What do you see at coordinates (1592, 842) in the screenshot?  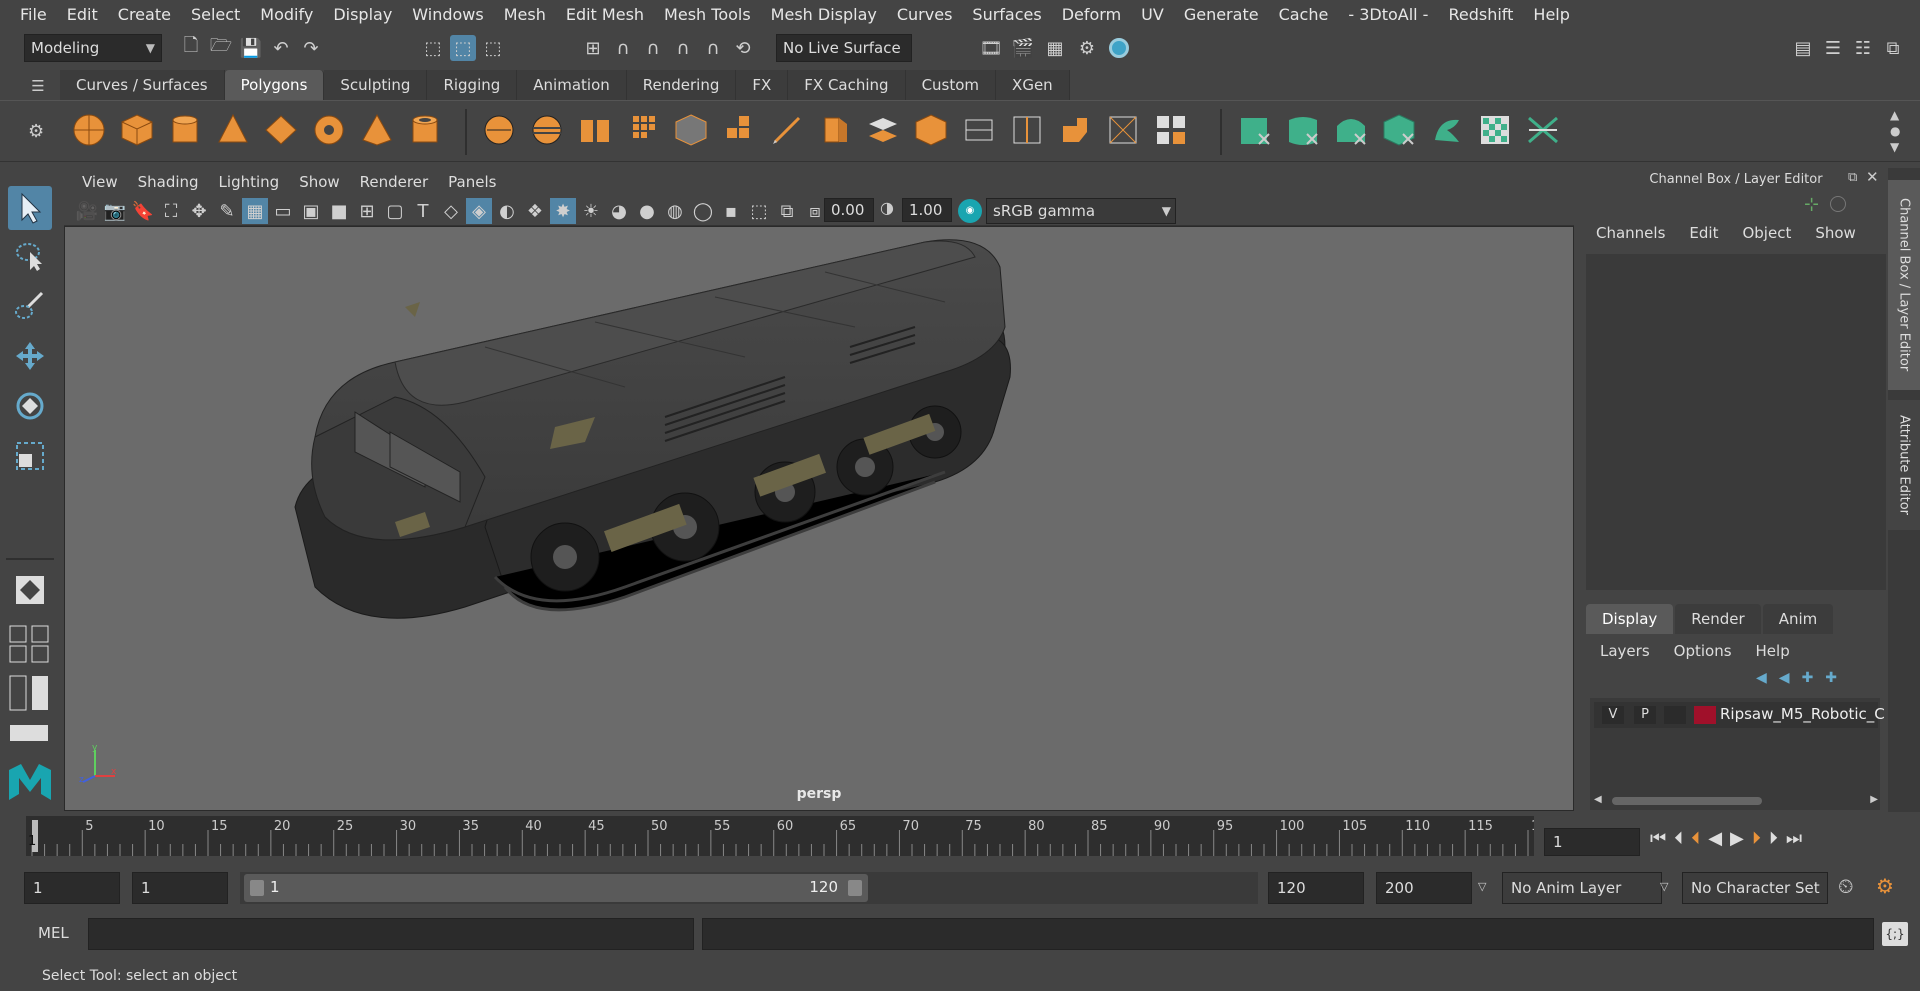 I see `current-frame-field: 1` at bounding box center [1592, 842].